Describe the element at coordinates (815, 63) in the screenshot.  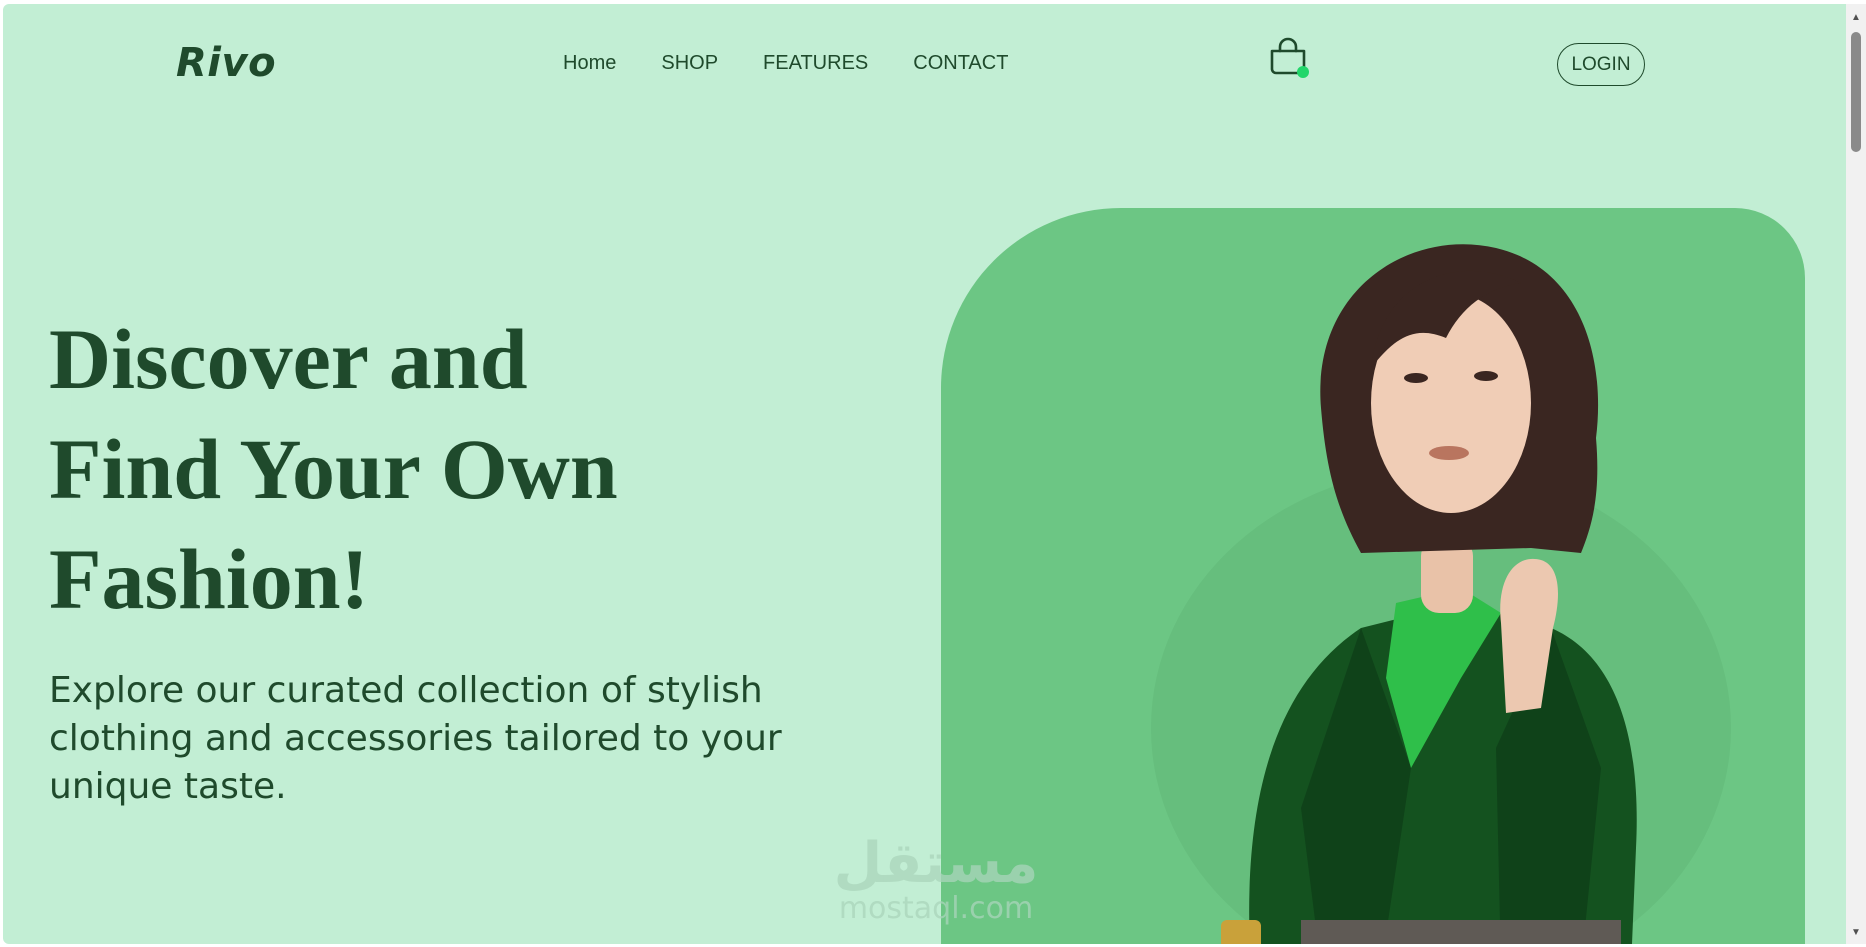
I see `nav-features-link: FEATURES` at that location.